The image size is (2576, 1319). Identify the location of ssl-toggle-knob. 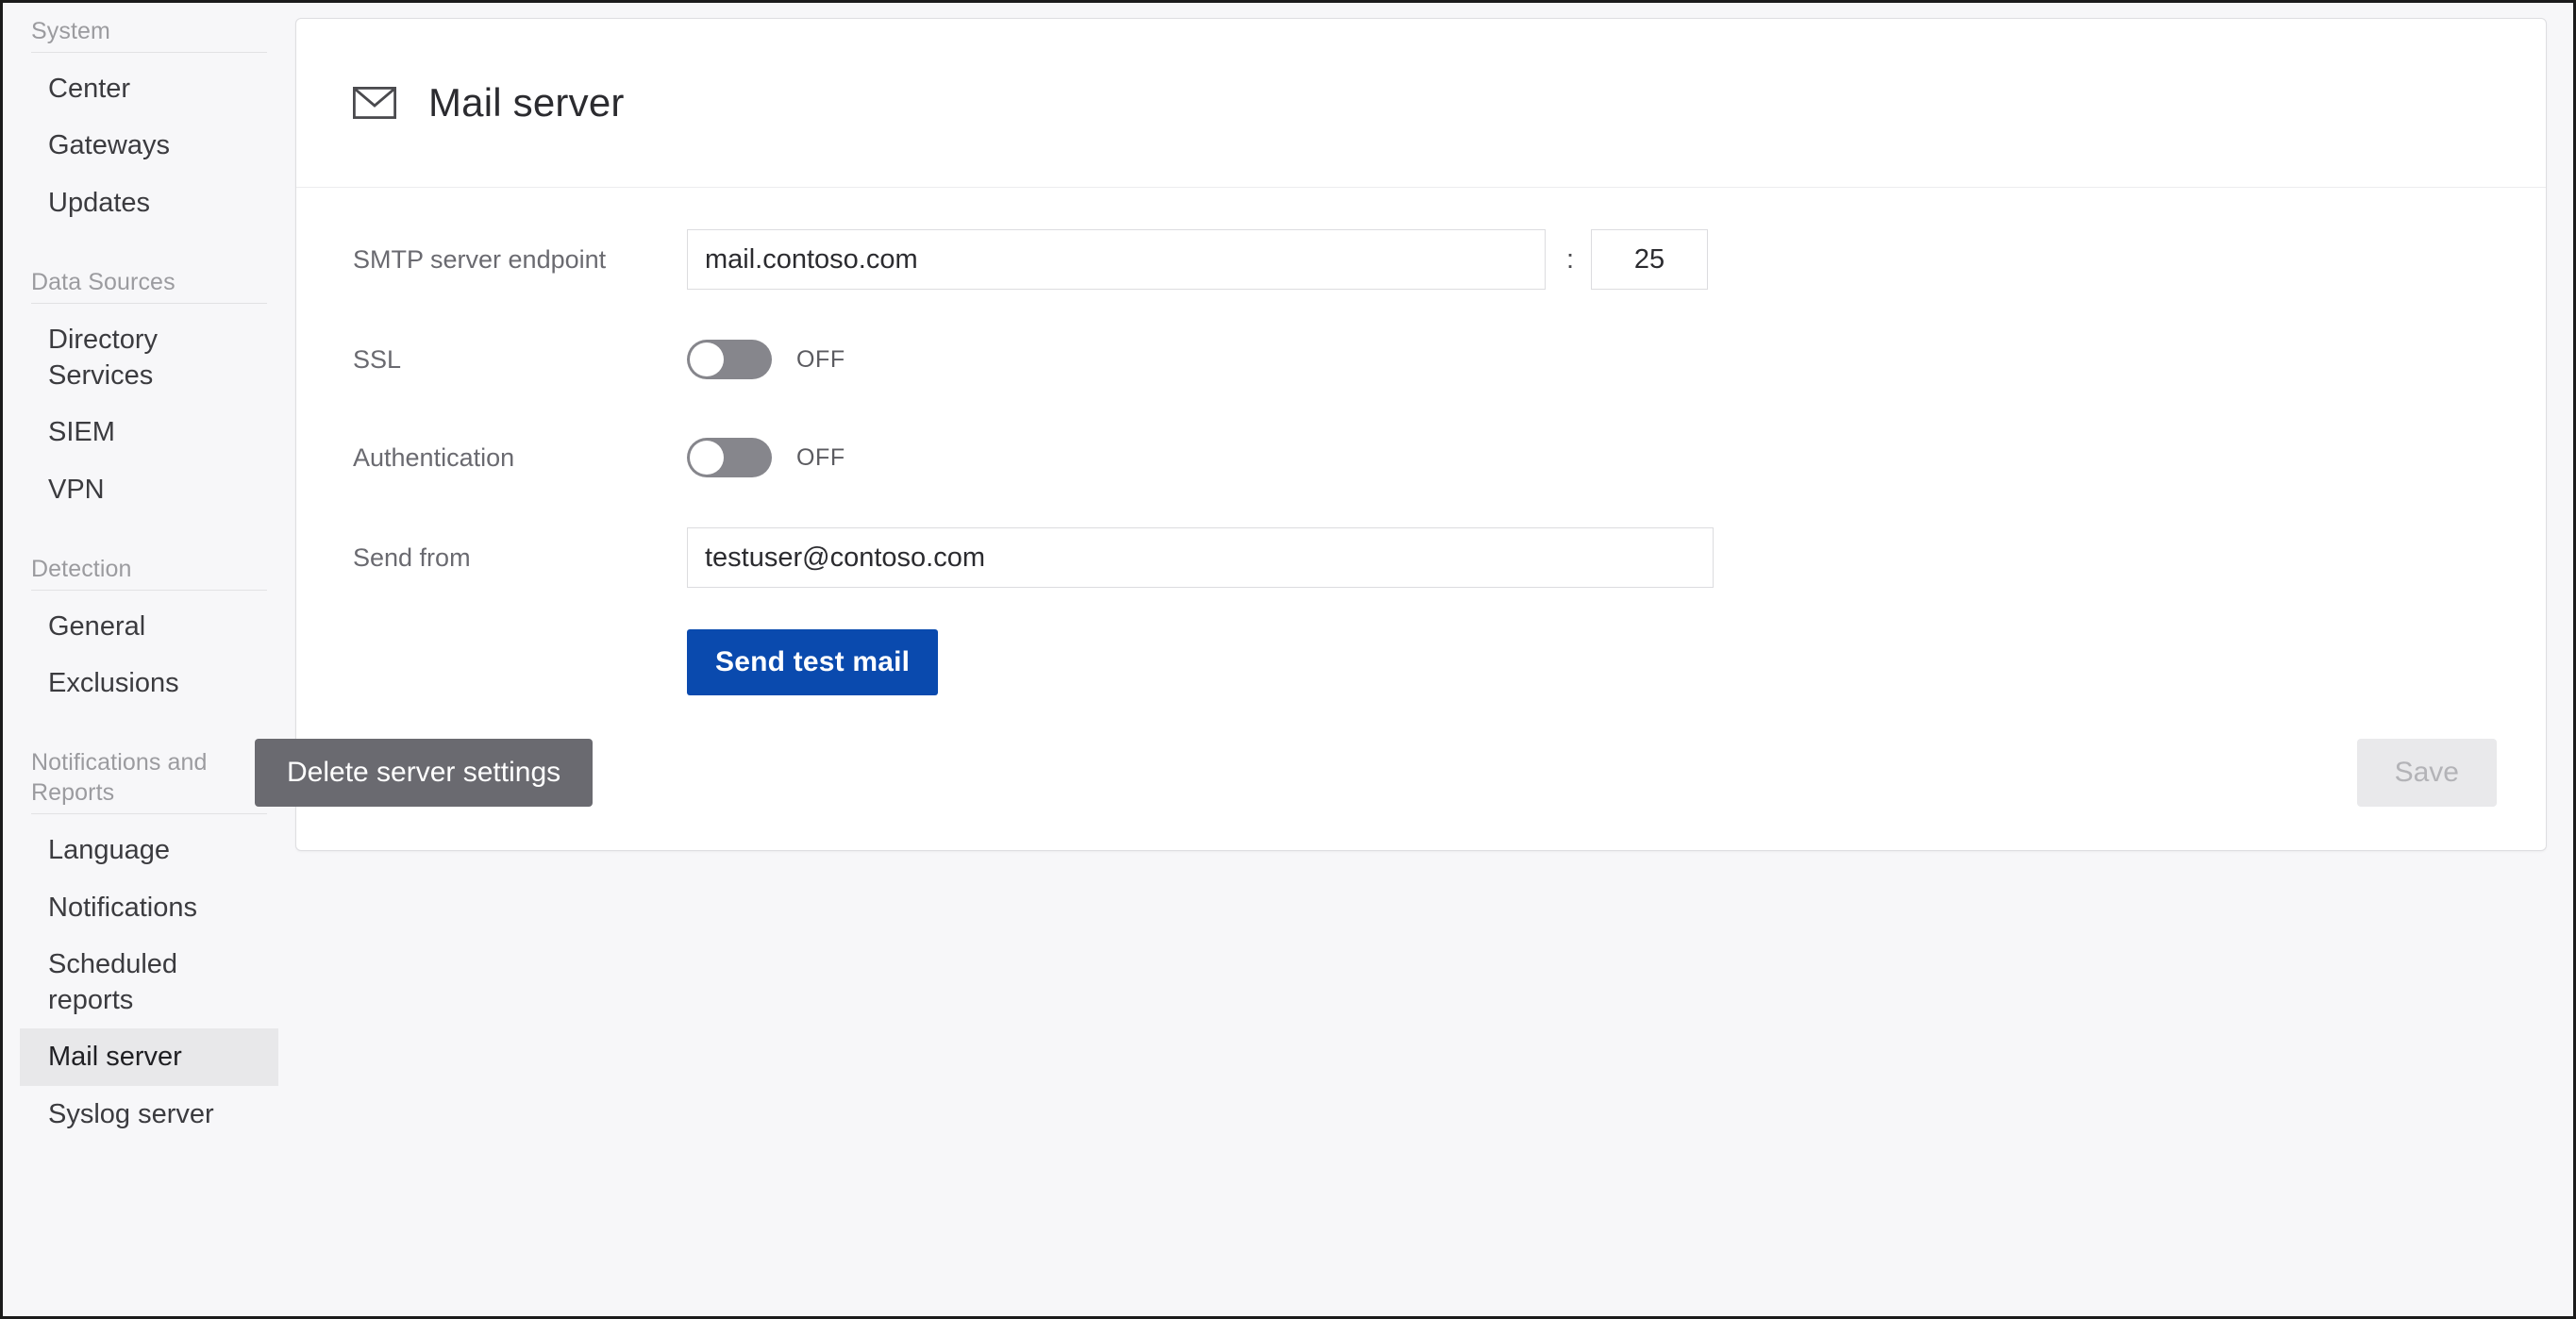
(707, 360).